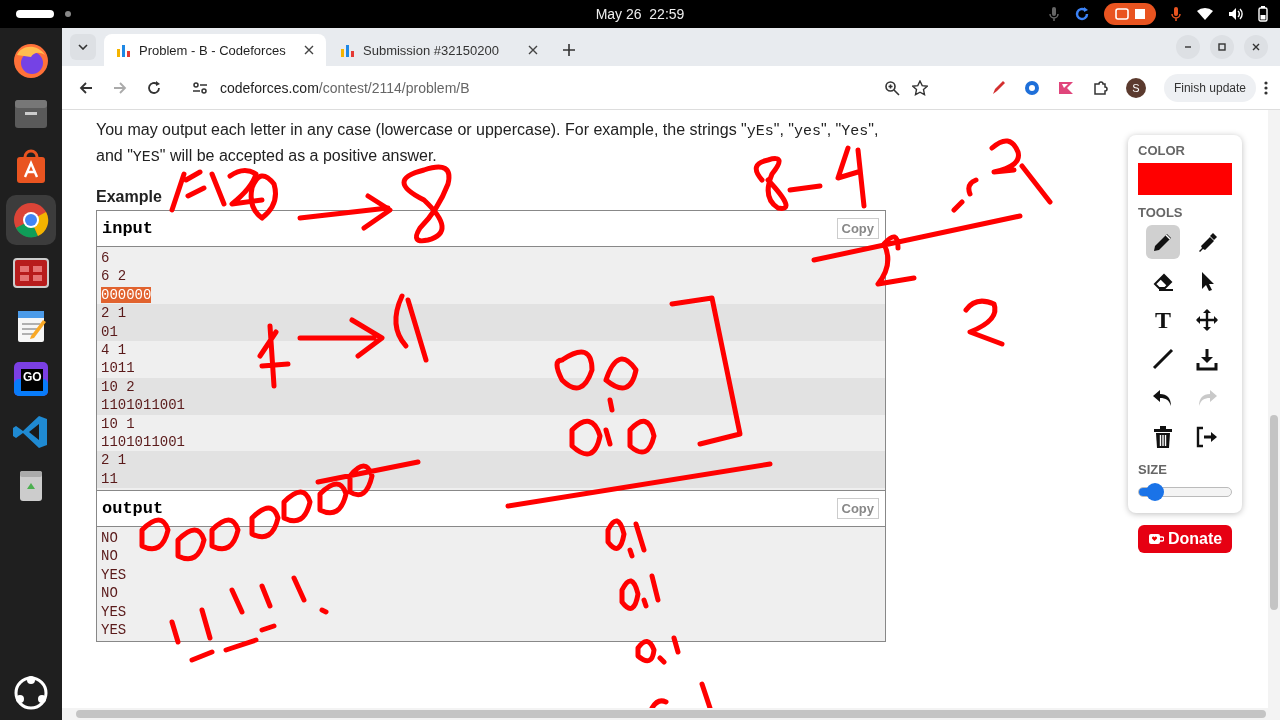 This screenshot has height=720, width=1280. I want to click on trash-icon, so click(1163, 437).